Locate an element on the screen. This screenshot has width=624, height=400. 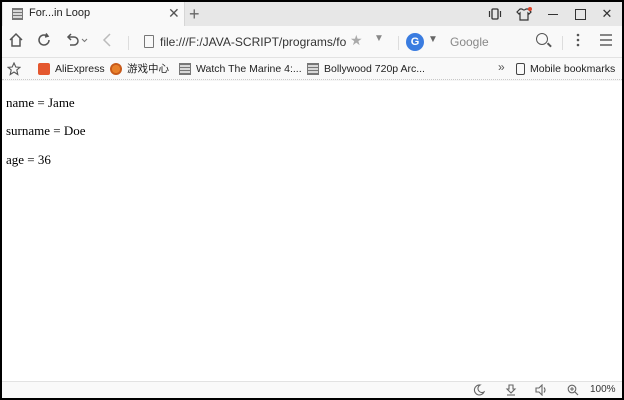
mobile-bookmarks: Mobile bookmarks is located at coordinates (565, 69).